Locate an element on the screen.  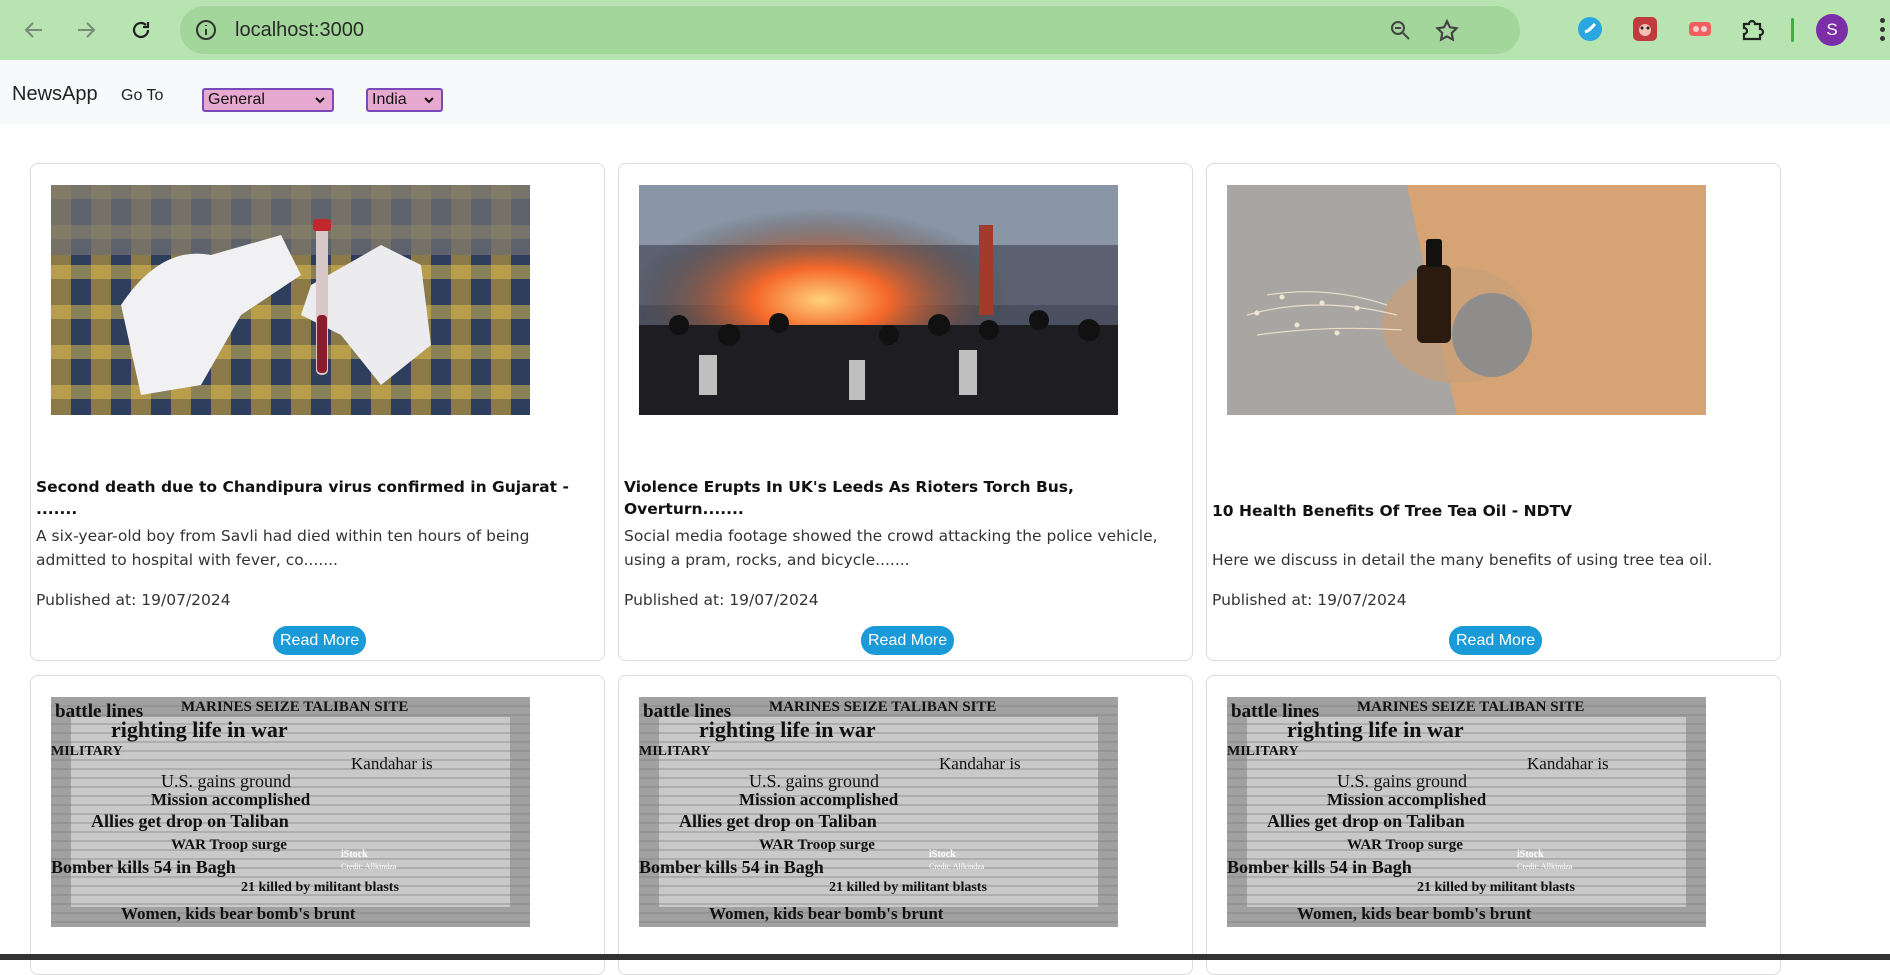
sync-icon is located at coordinates (1590, 29).